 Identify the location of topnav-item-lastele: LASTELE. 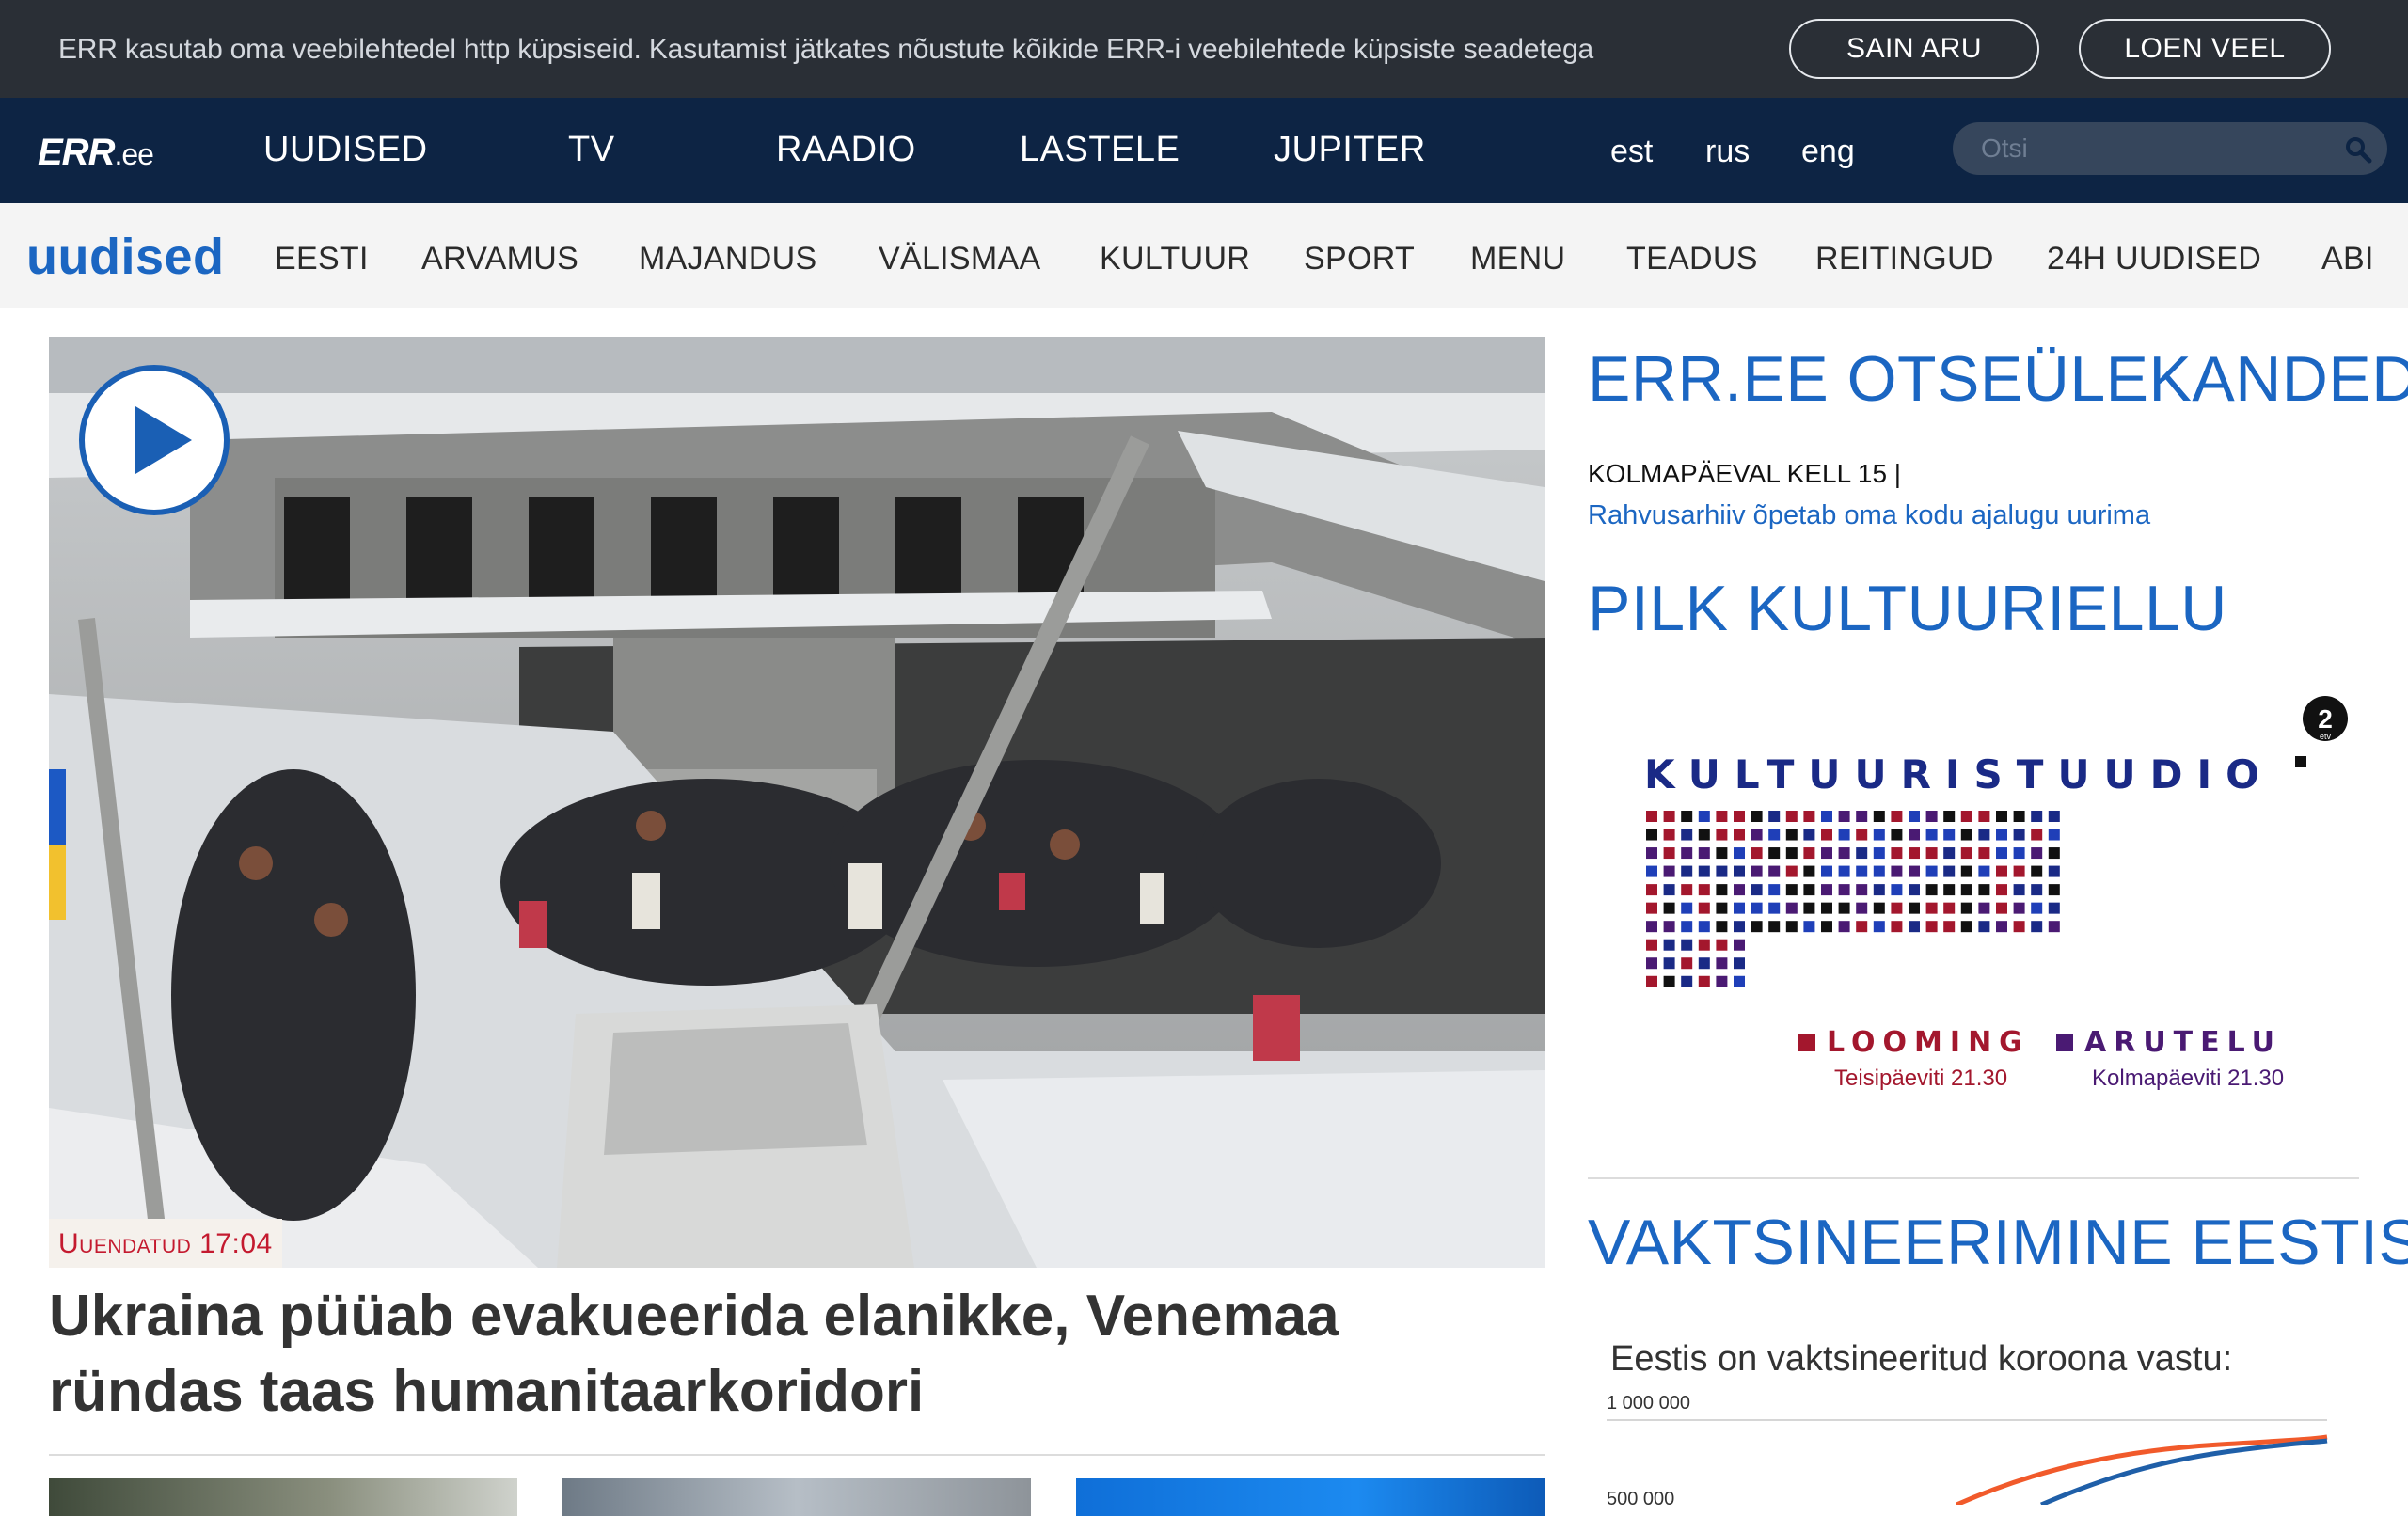
(1100, 150).